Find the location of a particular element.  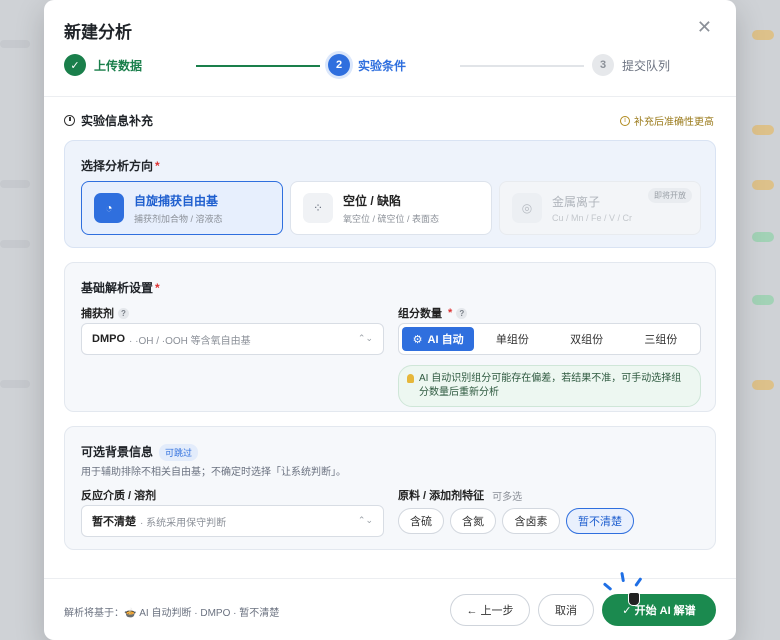

option-vacancy: ⁘ 空位 / 缺陷 氧空位 / 硫空位 / 表面态 is located at coordinates (391, 208).